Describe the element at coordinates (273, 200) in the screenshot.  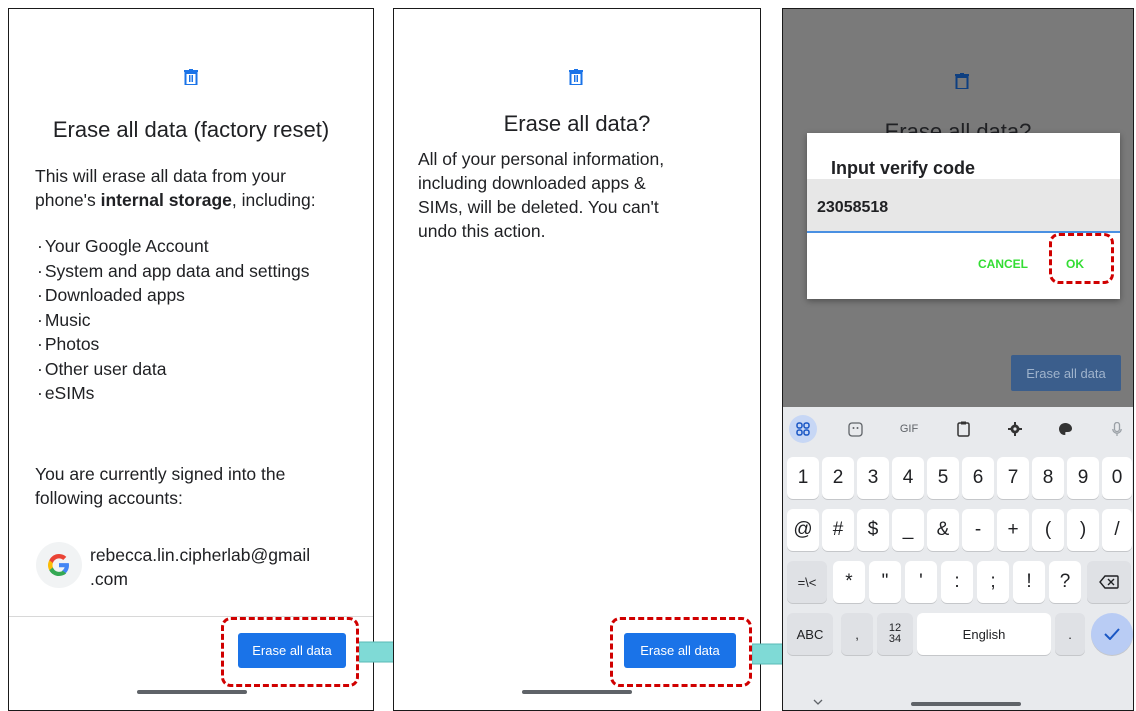
I see `intro-suffix: , including:` at that location.